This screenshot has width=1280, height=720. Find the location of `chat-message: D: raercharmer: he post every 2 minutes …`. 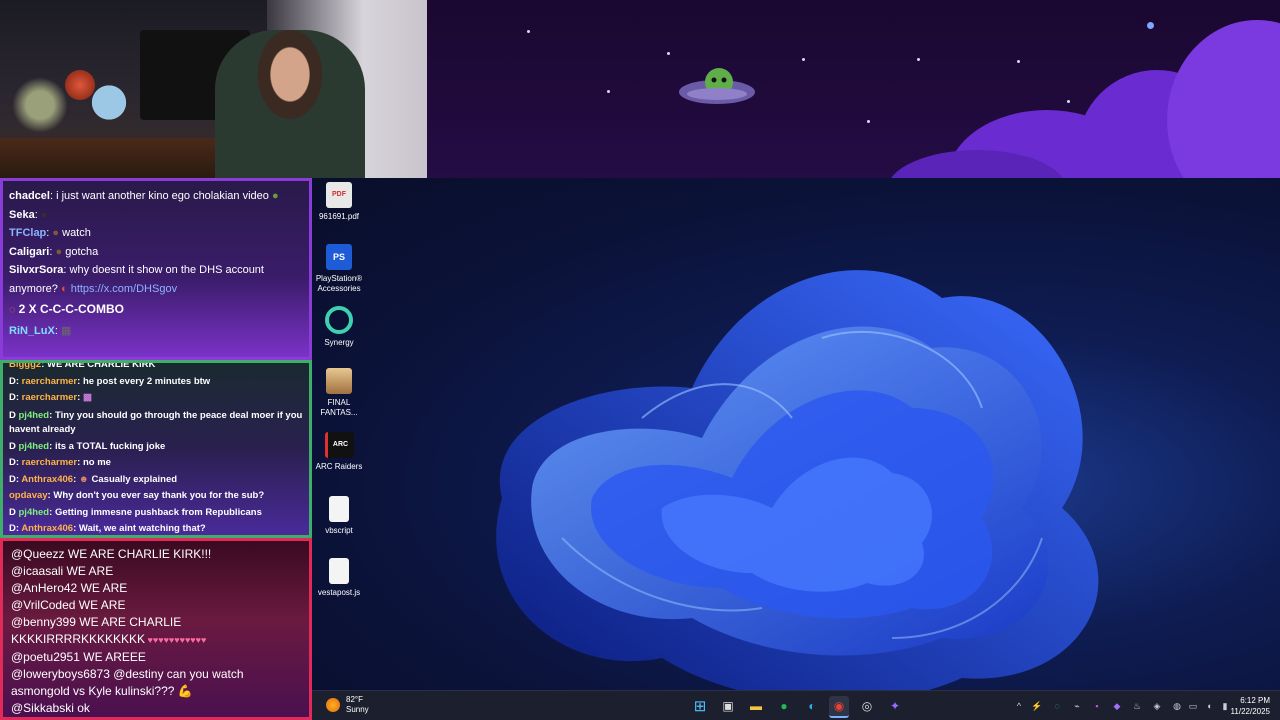

chat-message: D: raercharmer: he post every 2 minutes … is located at coordinates (110, 381).